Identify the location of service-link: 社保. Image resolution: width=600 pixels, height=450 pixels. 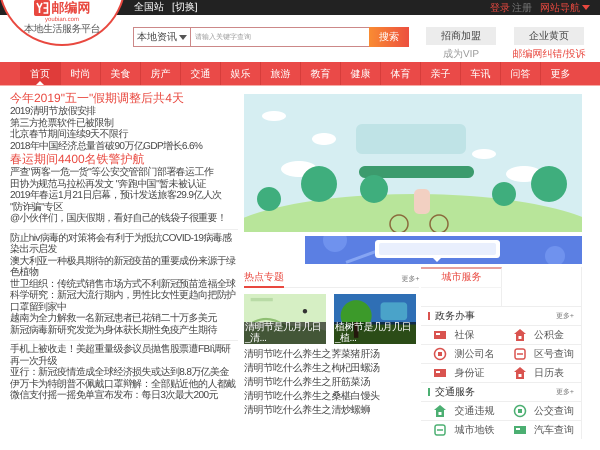
(461, 334).